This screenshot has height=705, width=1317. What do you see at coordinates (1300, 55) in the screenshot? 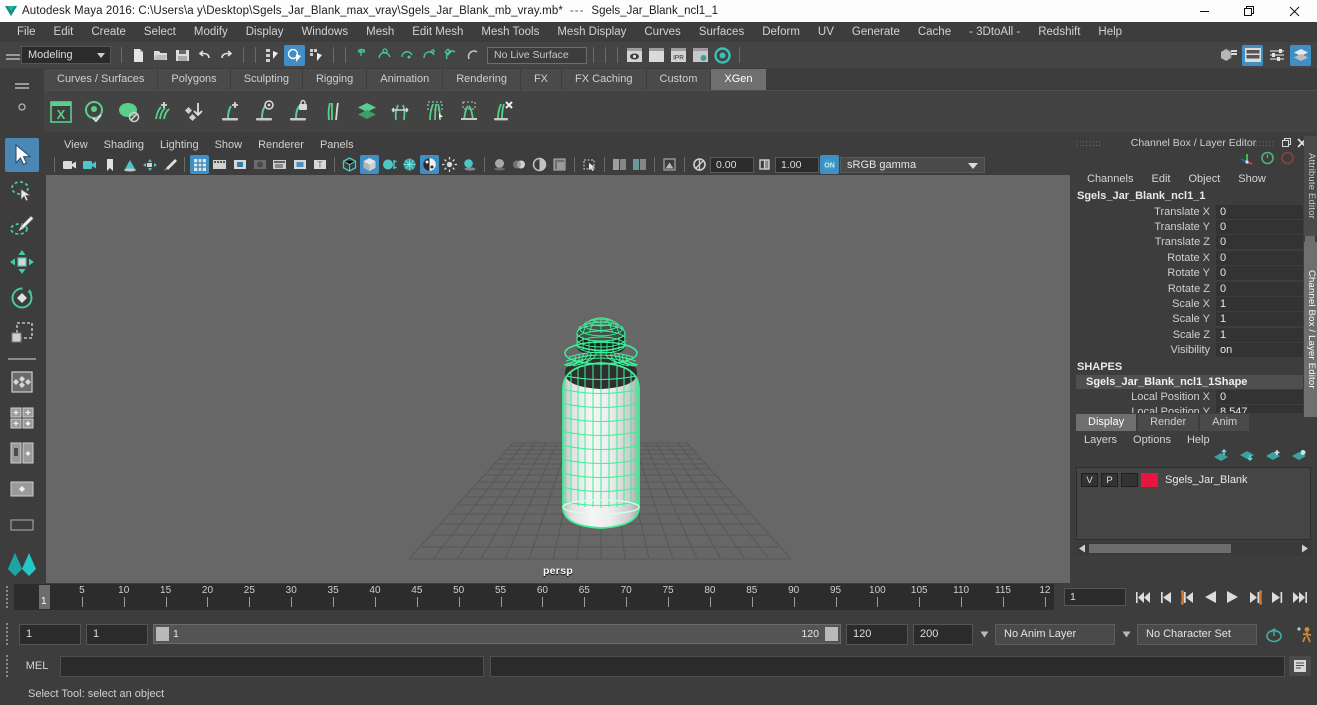
I see `show-hide-channel-box-icon` at bounding box center [1300, 55].